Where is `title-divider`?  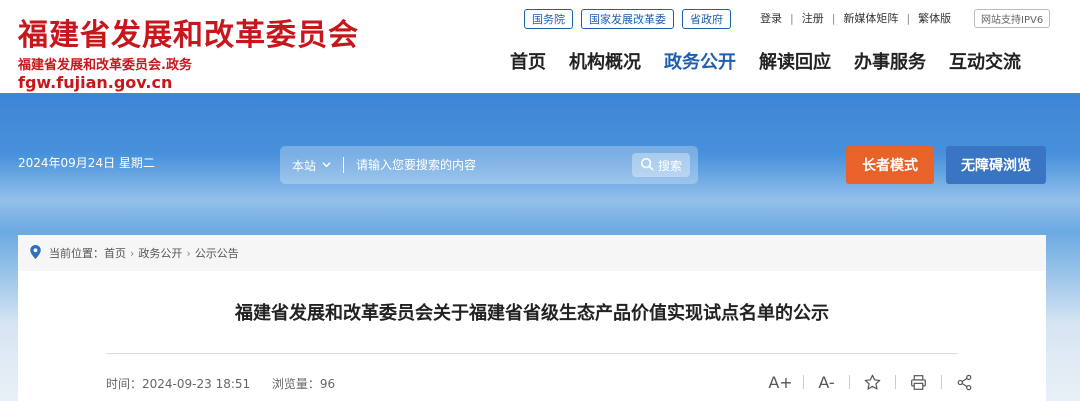
title-divider is located at coordinates (532, 353).